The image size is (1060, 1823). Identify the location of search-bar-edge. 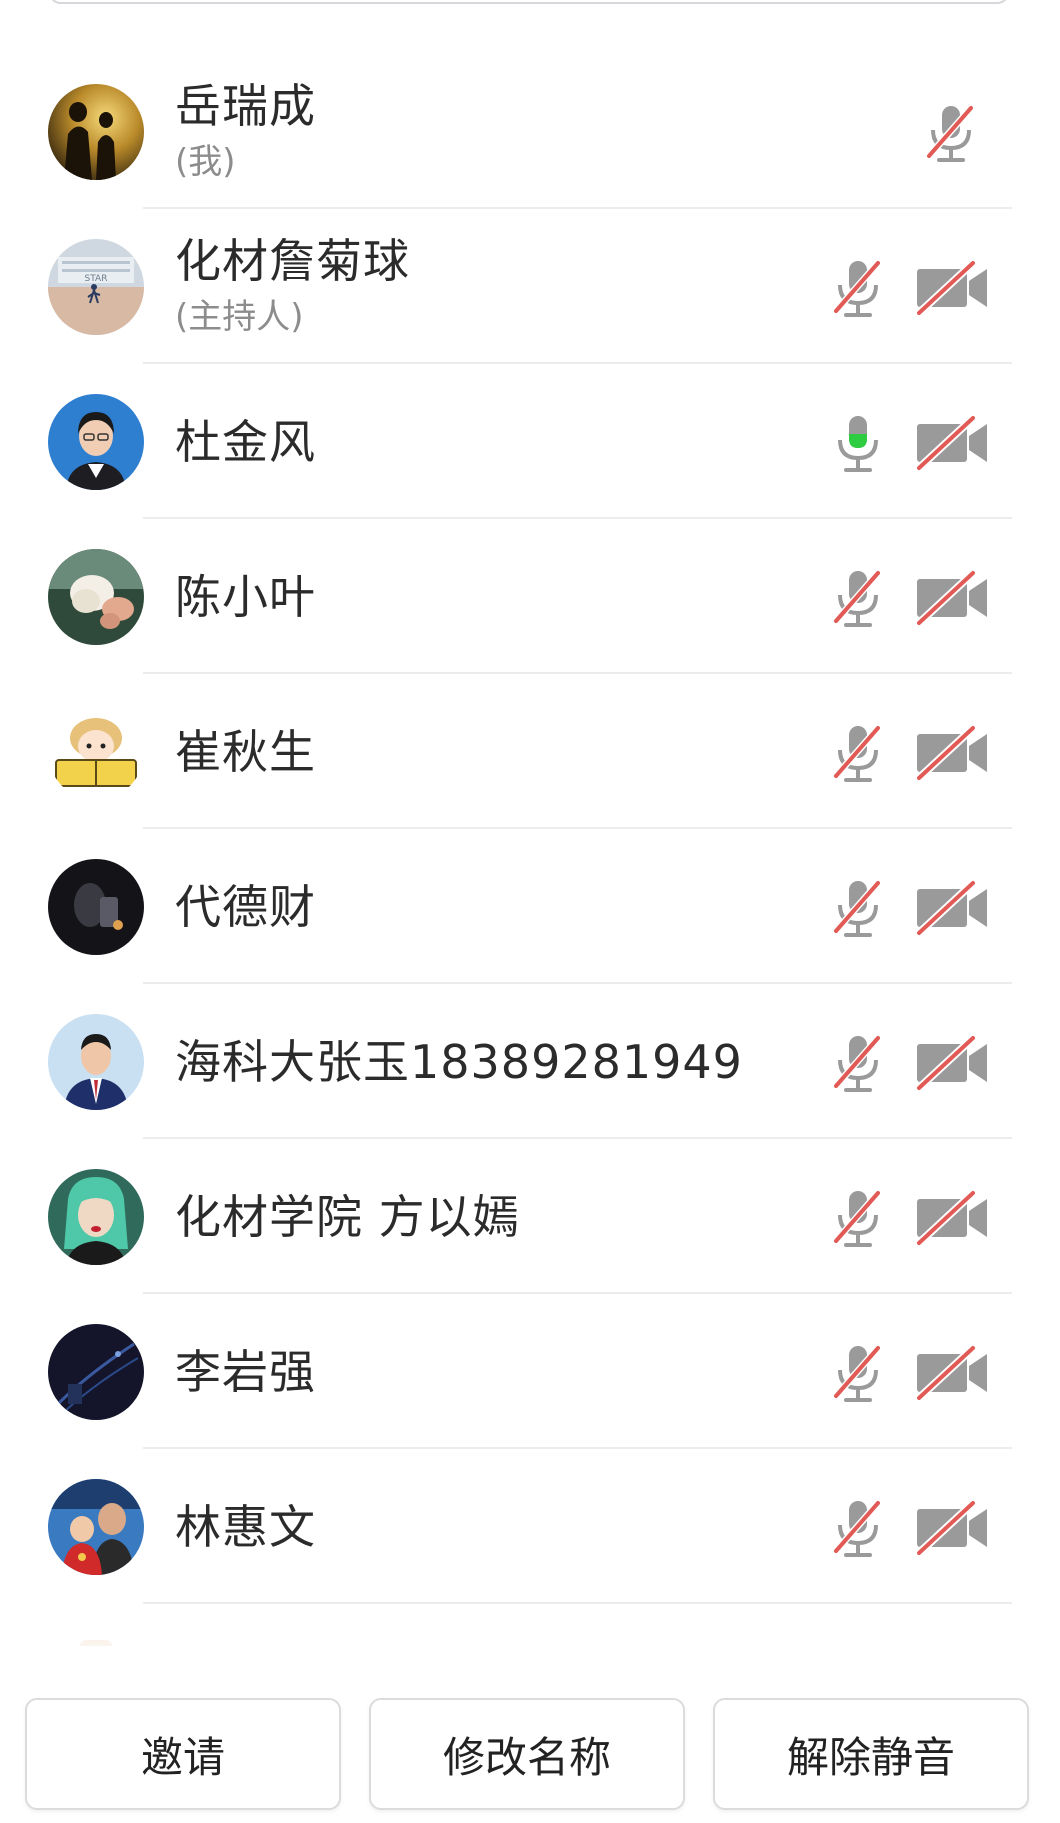
(529, 2).